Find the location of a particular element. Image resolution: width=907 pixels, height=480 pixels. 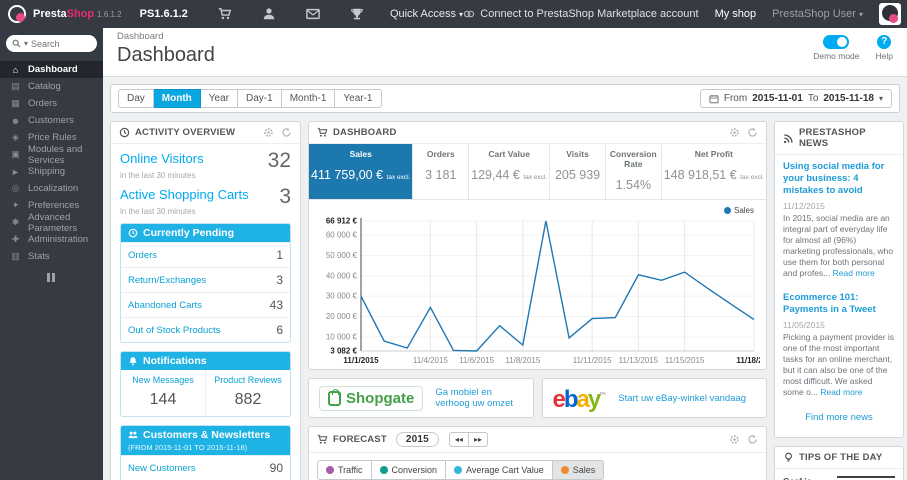

sidebar-item-dashboard: ⌂ Dashboard is located at coordinates (51, 69).